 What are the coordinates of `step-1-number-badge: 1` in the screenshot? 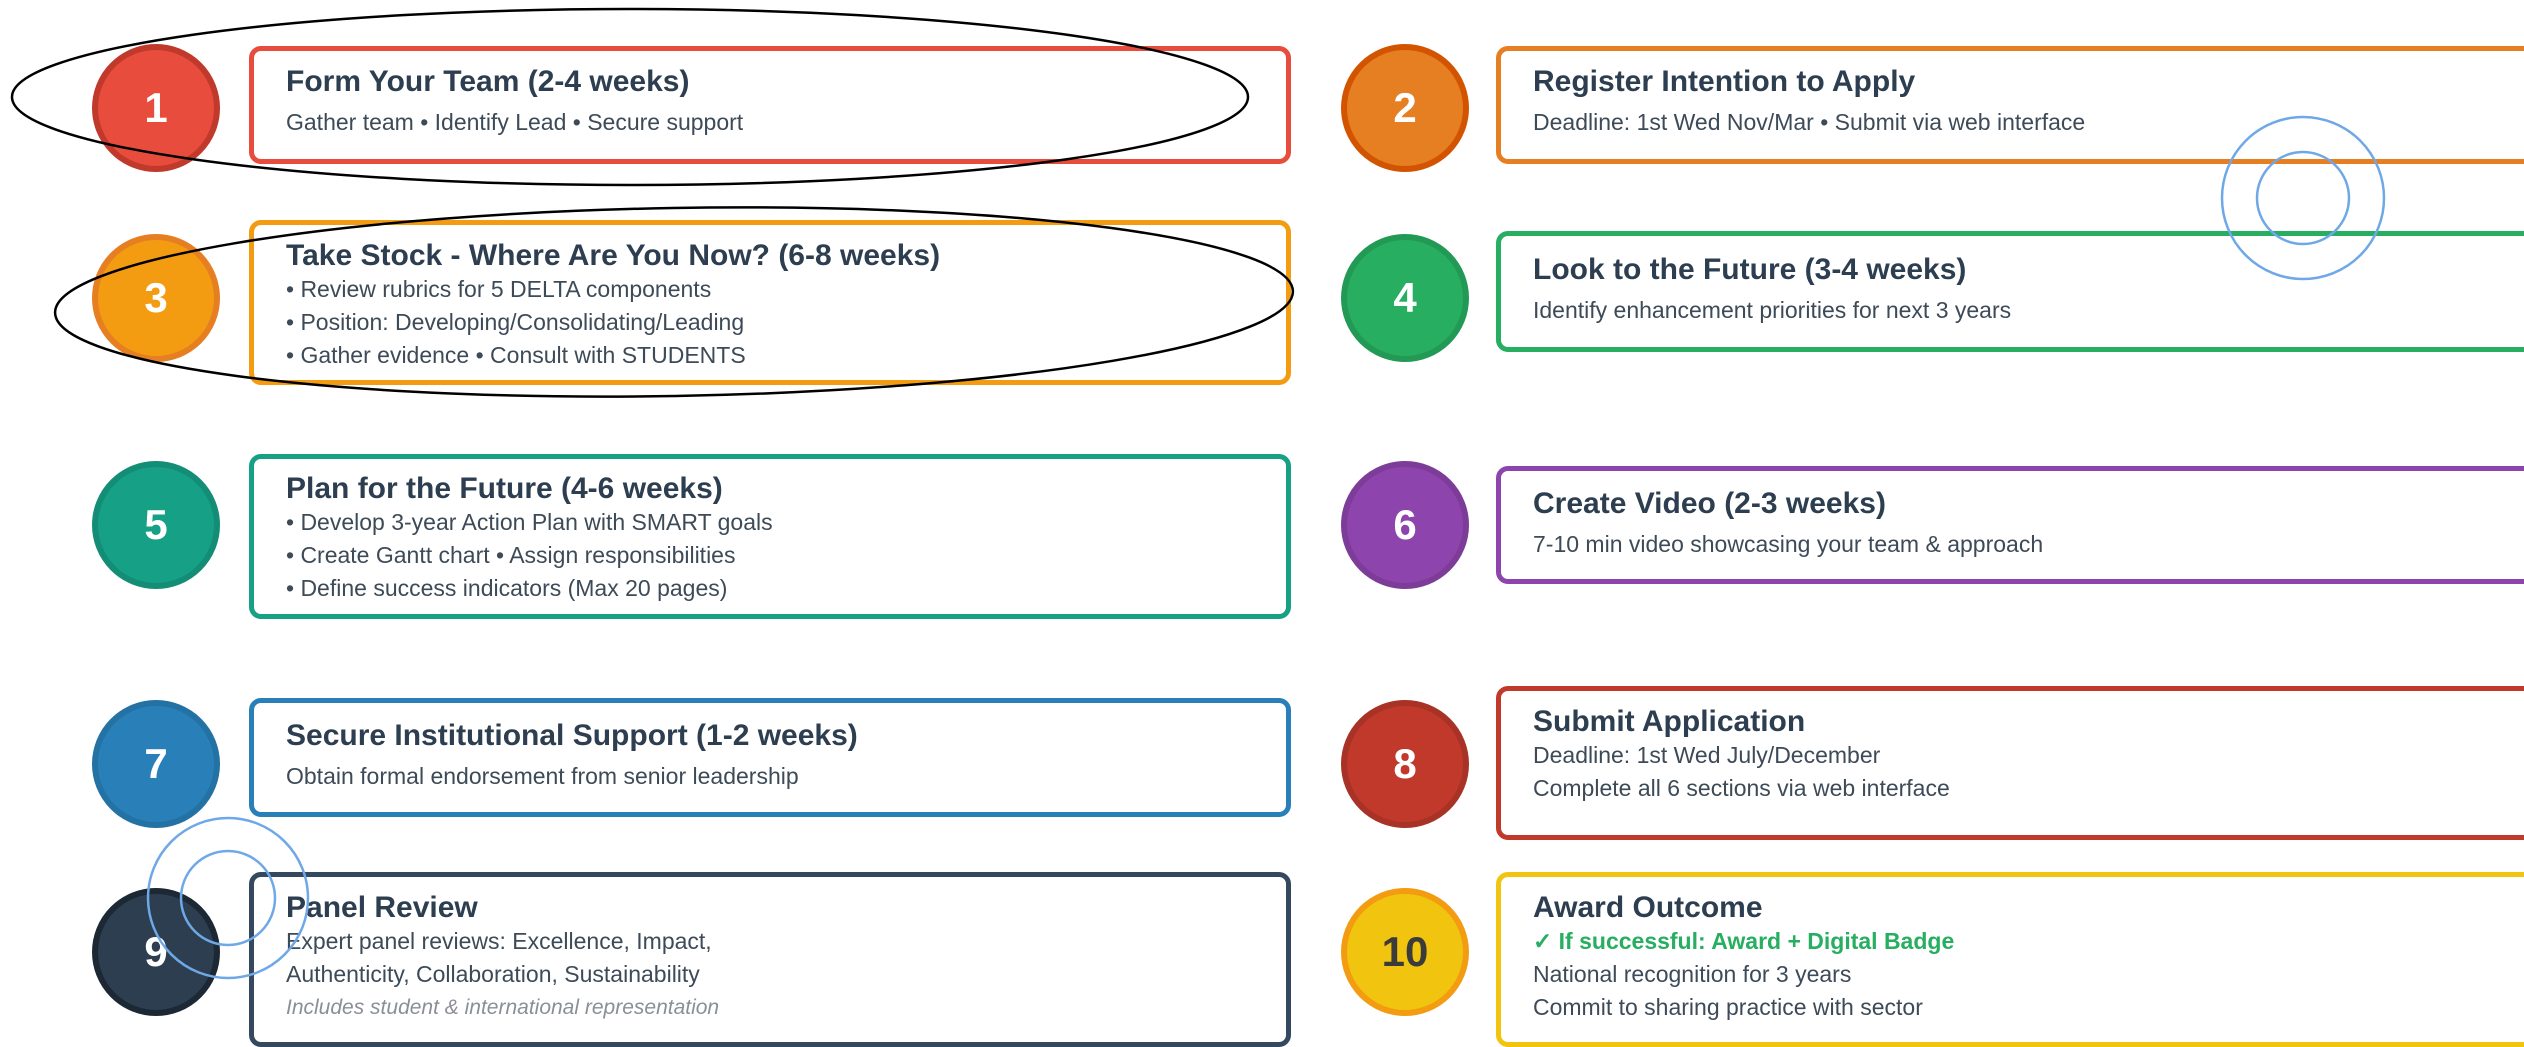 It's located at (156, 108).